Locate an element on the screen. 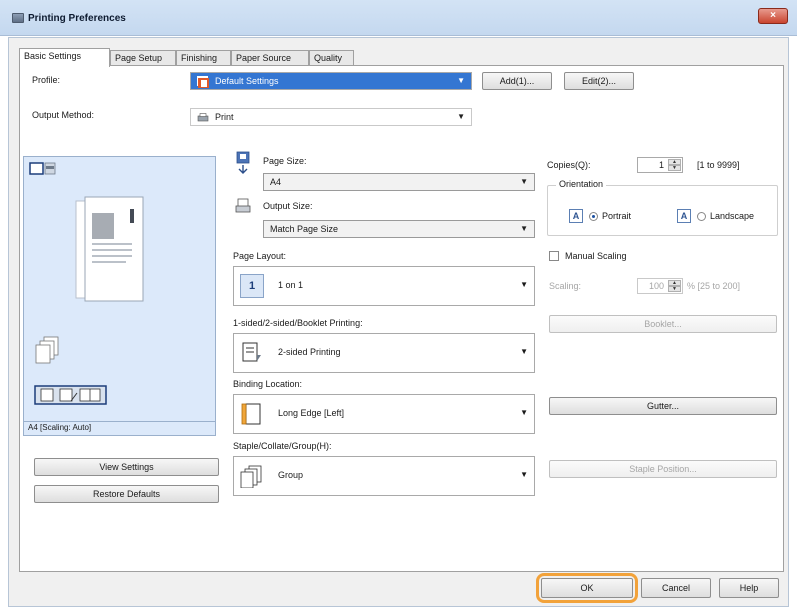  tab-finishing: Finishing is located at coordinates (203, 58).